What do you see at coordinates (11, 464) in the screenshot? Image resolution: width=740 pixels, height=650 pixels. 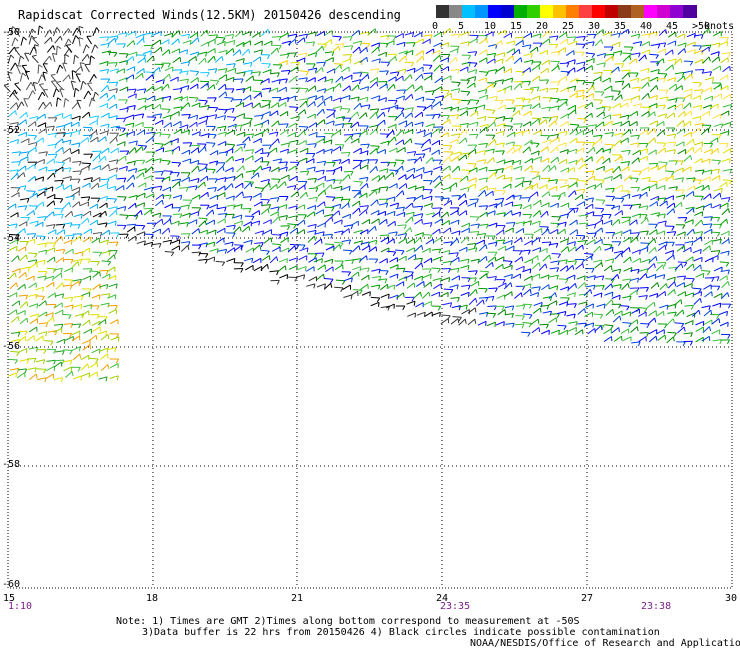 I see `lat-label-58: -58` at bounding box center [11, 464].